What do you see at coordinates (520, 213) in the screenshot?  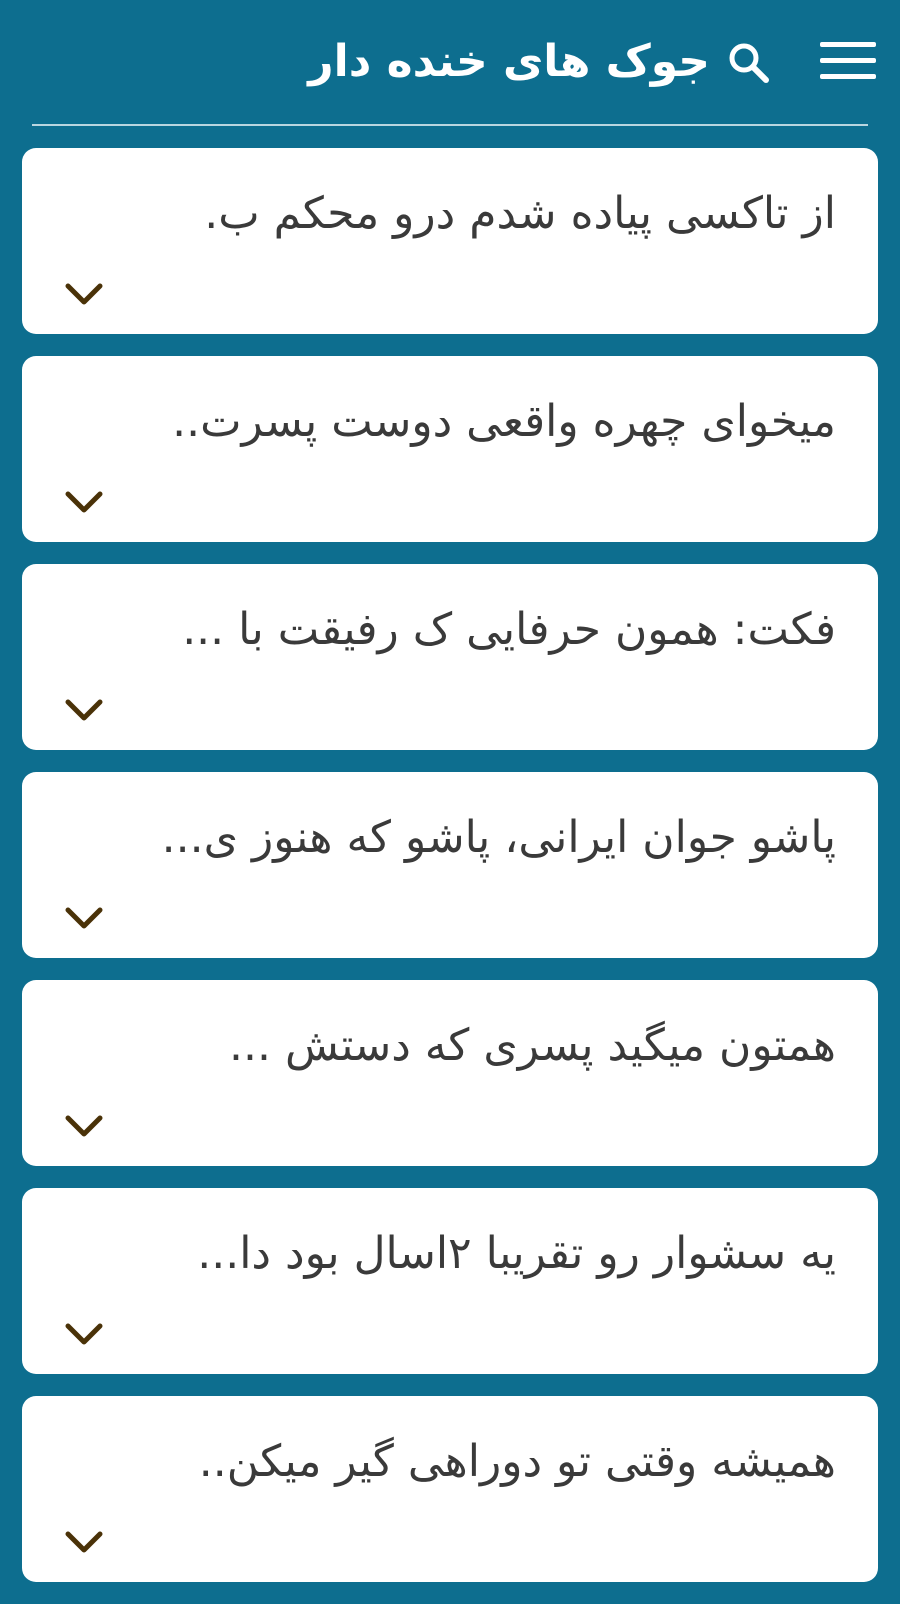 I see `joke-preview-text: از تاکسی پیاده شدم درو محکم ب.` at bounding box center [520, 213].